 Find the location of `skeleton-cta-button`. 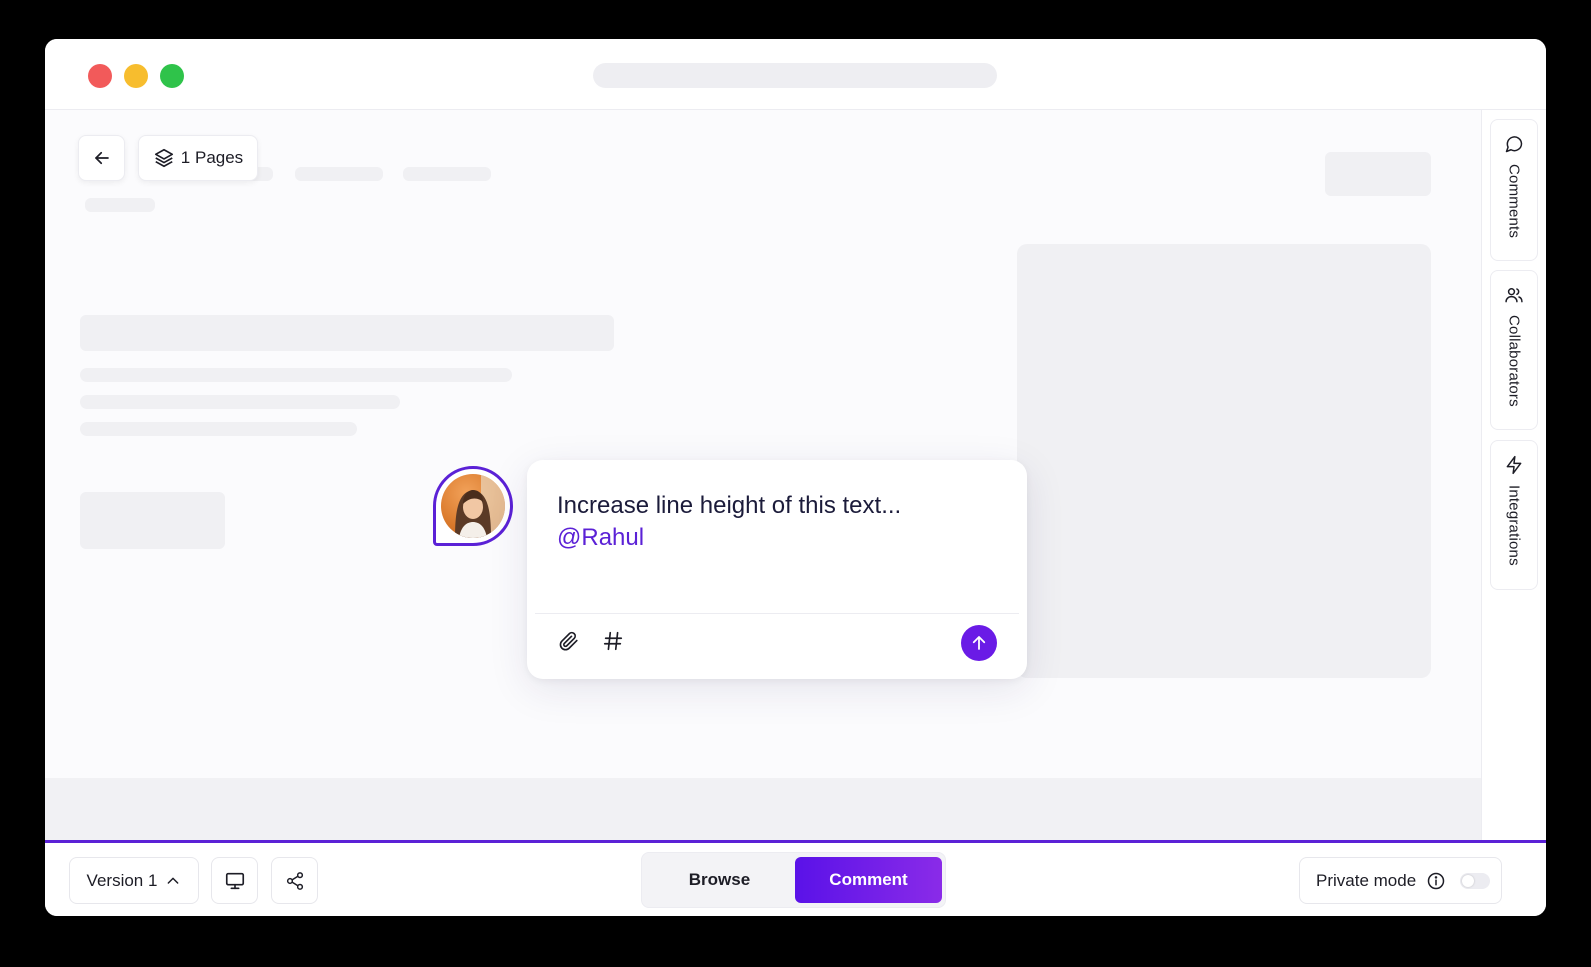

skeleton-cta-button is located at coordinates (152, 520).